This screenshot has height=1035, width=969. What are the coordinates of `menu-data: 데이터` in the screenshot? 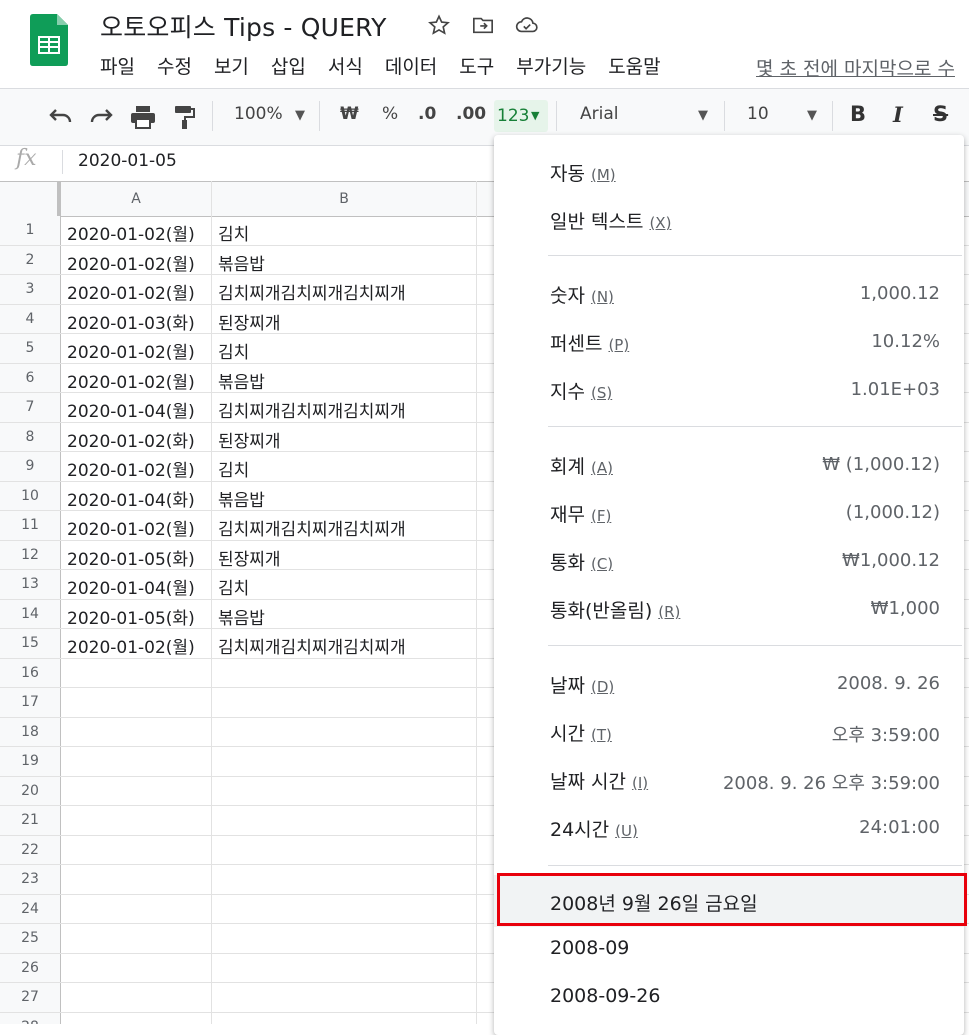 It's located at (411, 67).